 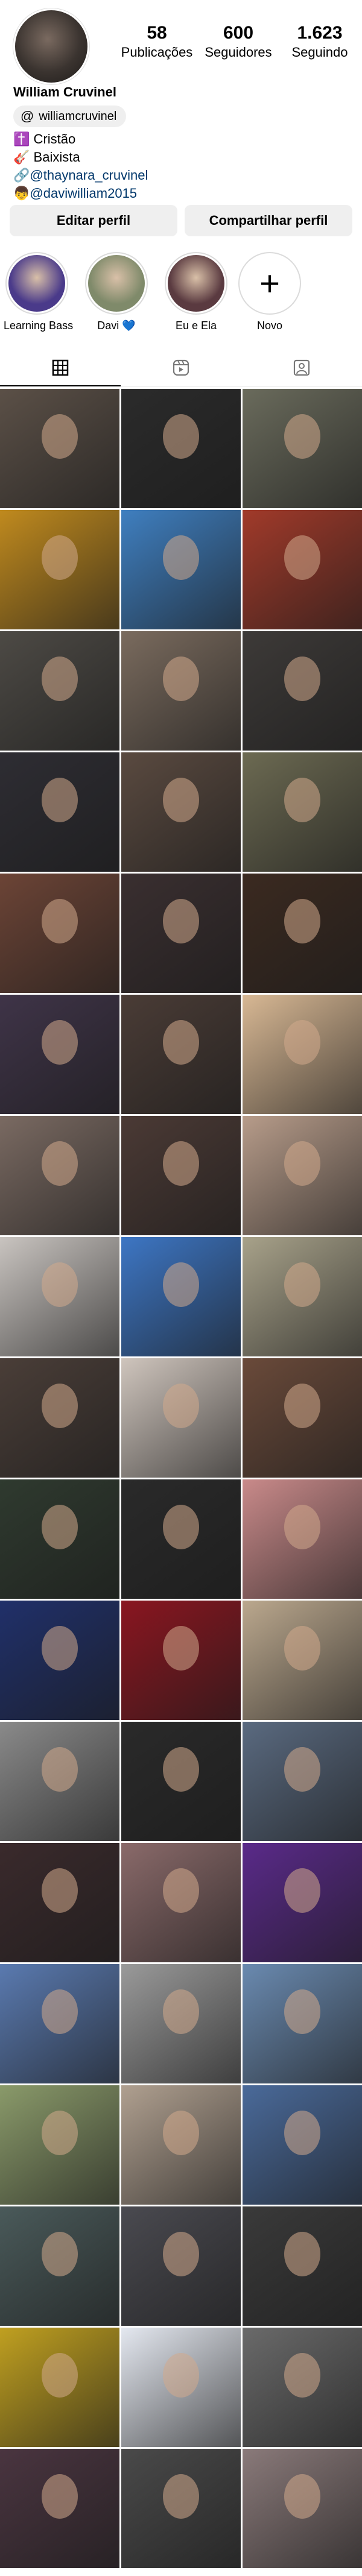 What do you see at coordinates (269, 326) in the screenshot?
I see `highlight-label: Novo` at bounding box center [269, 326].